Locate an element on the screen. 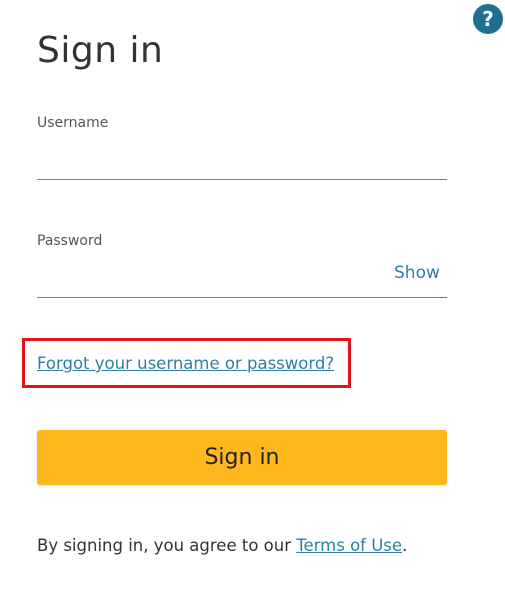 Image resolution: width=505 pixels, height=600 pixels. password-input is located at coordinates (242, 280).